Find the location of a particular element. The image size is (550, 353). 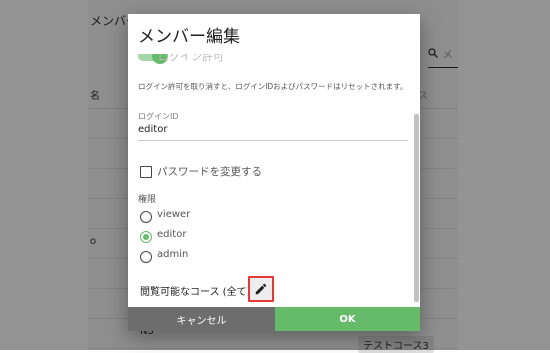

change-password-checkbox is located at coordinates (146, 172).